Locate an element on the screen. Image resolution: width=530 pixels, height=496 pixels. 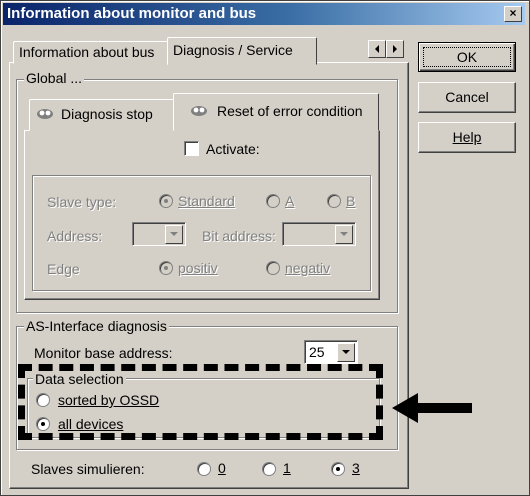
tab-diagnosis-service-label: Diagnosis / Service is located at coordinates (233, 50).